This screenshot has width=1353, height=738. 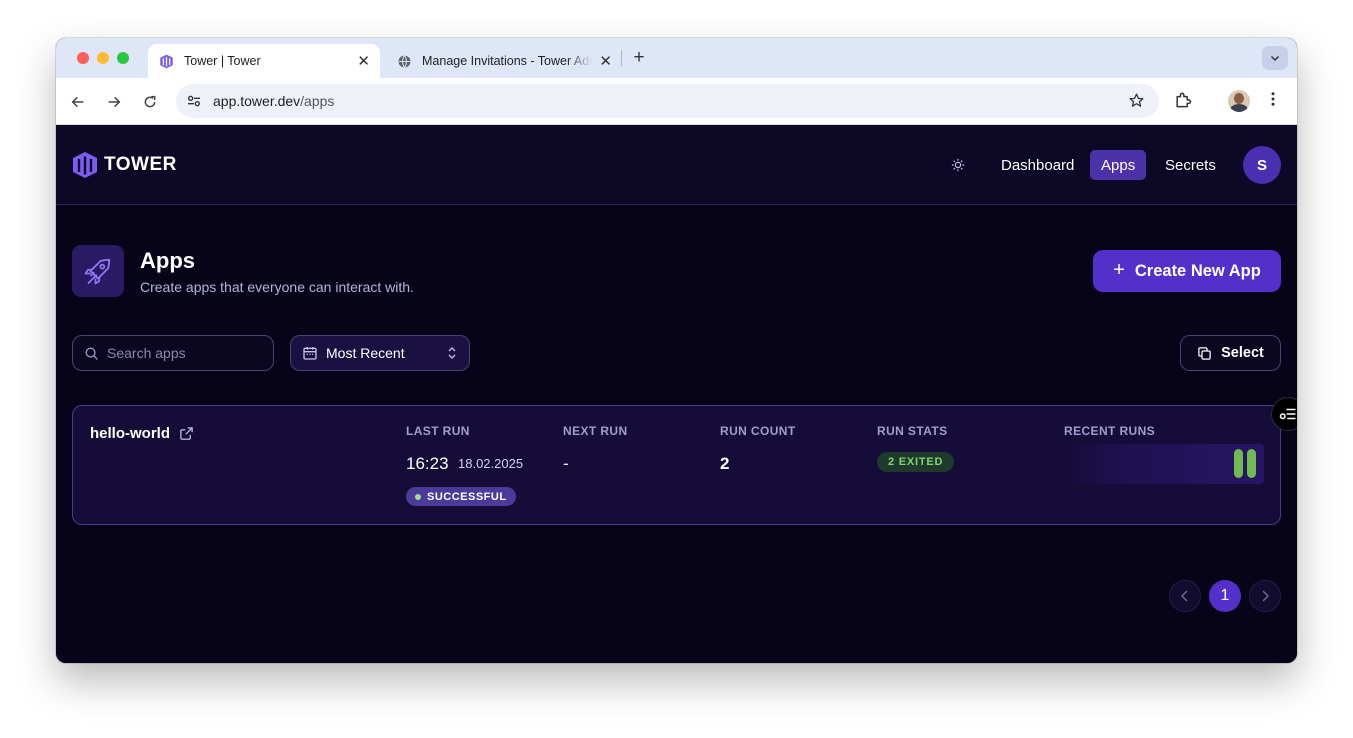 What do you see at coordinates (257, 101) in the screenshot?
I see `url-host: app.tower.dev` at bounding box center [257, 101].